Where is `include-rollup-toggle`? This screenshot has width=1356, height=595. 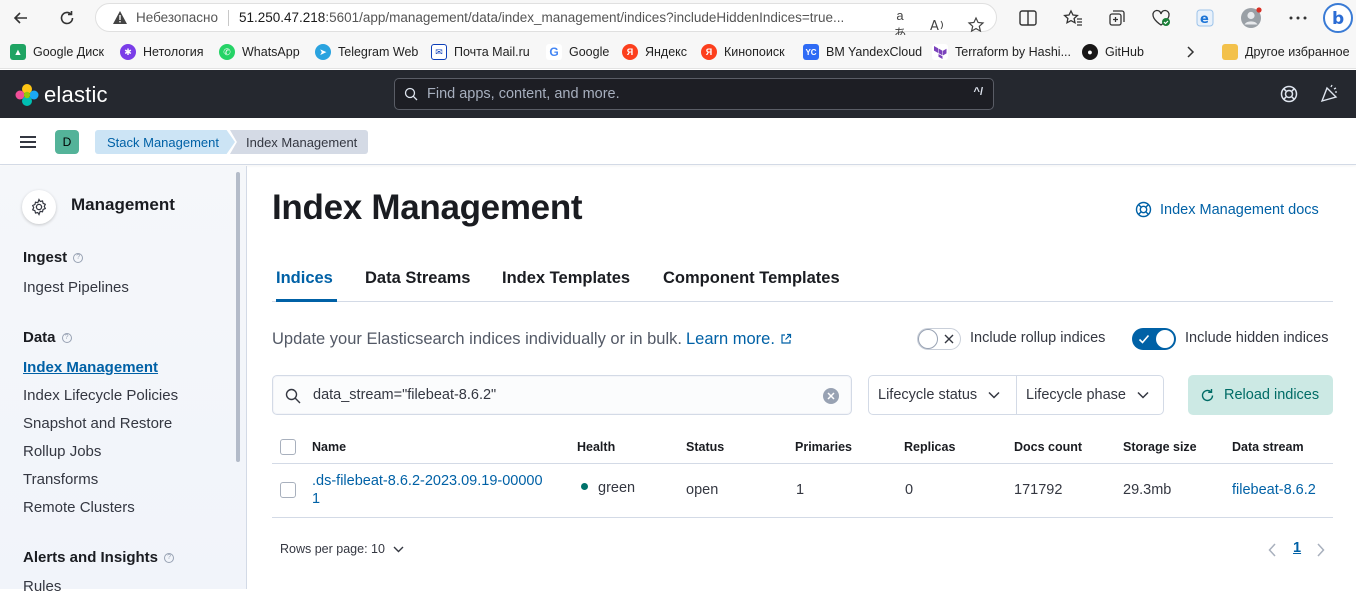
include-rollup-toggle is located at coordinates (939, 339).